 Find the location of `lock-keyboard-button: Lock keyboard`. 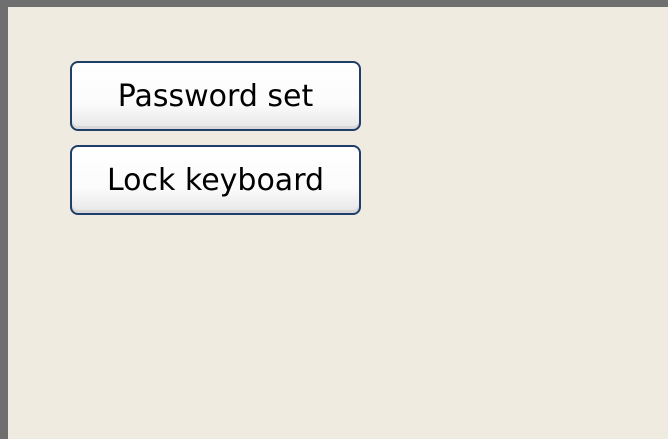

lock-keyboard-button: Lock keyboard is located at coordinates (215, 180).